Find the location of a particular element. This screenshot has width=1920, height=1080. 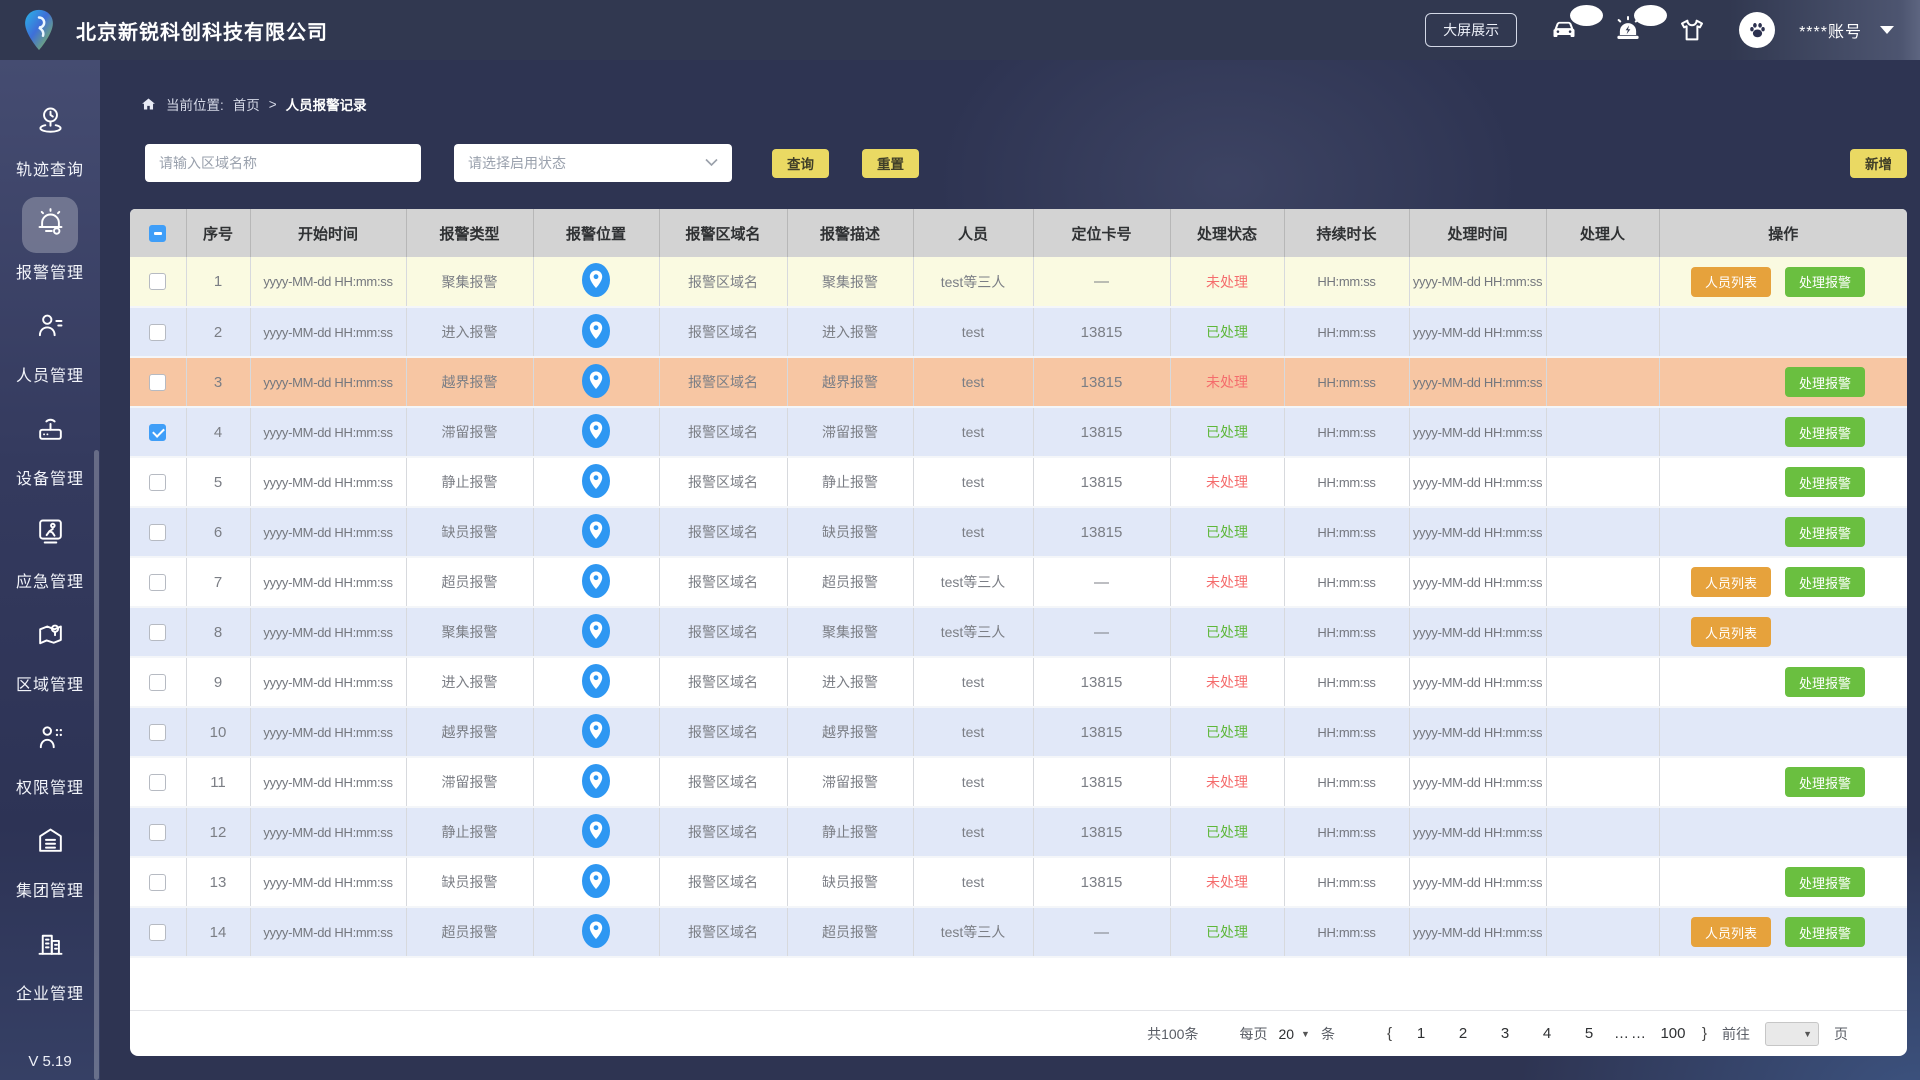

sidebar-item-personnel: 人员管理 is located at coordinates (50, 343).